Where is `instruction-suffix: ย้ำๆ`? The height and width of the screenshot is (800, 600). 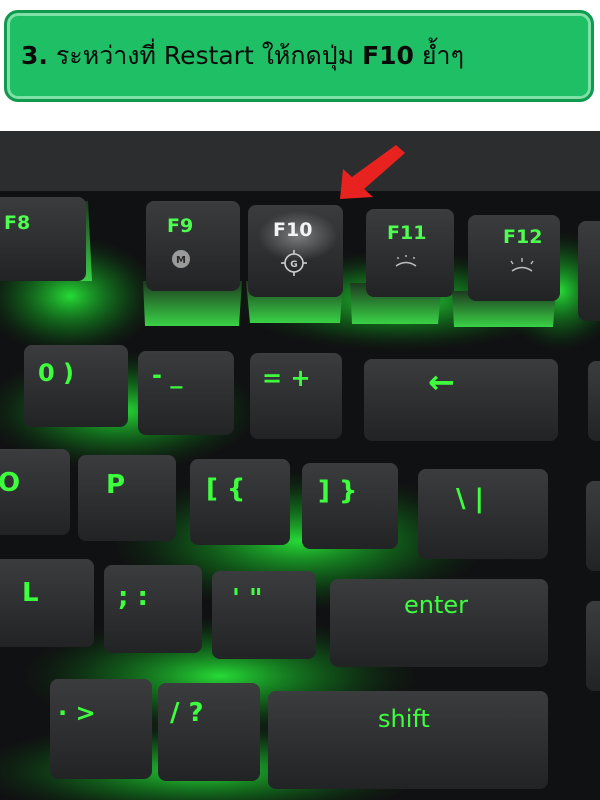 instruction-suffix: ย้ำๆ is located at coordinates (443, 55).